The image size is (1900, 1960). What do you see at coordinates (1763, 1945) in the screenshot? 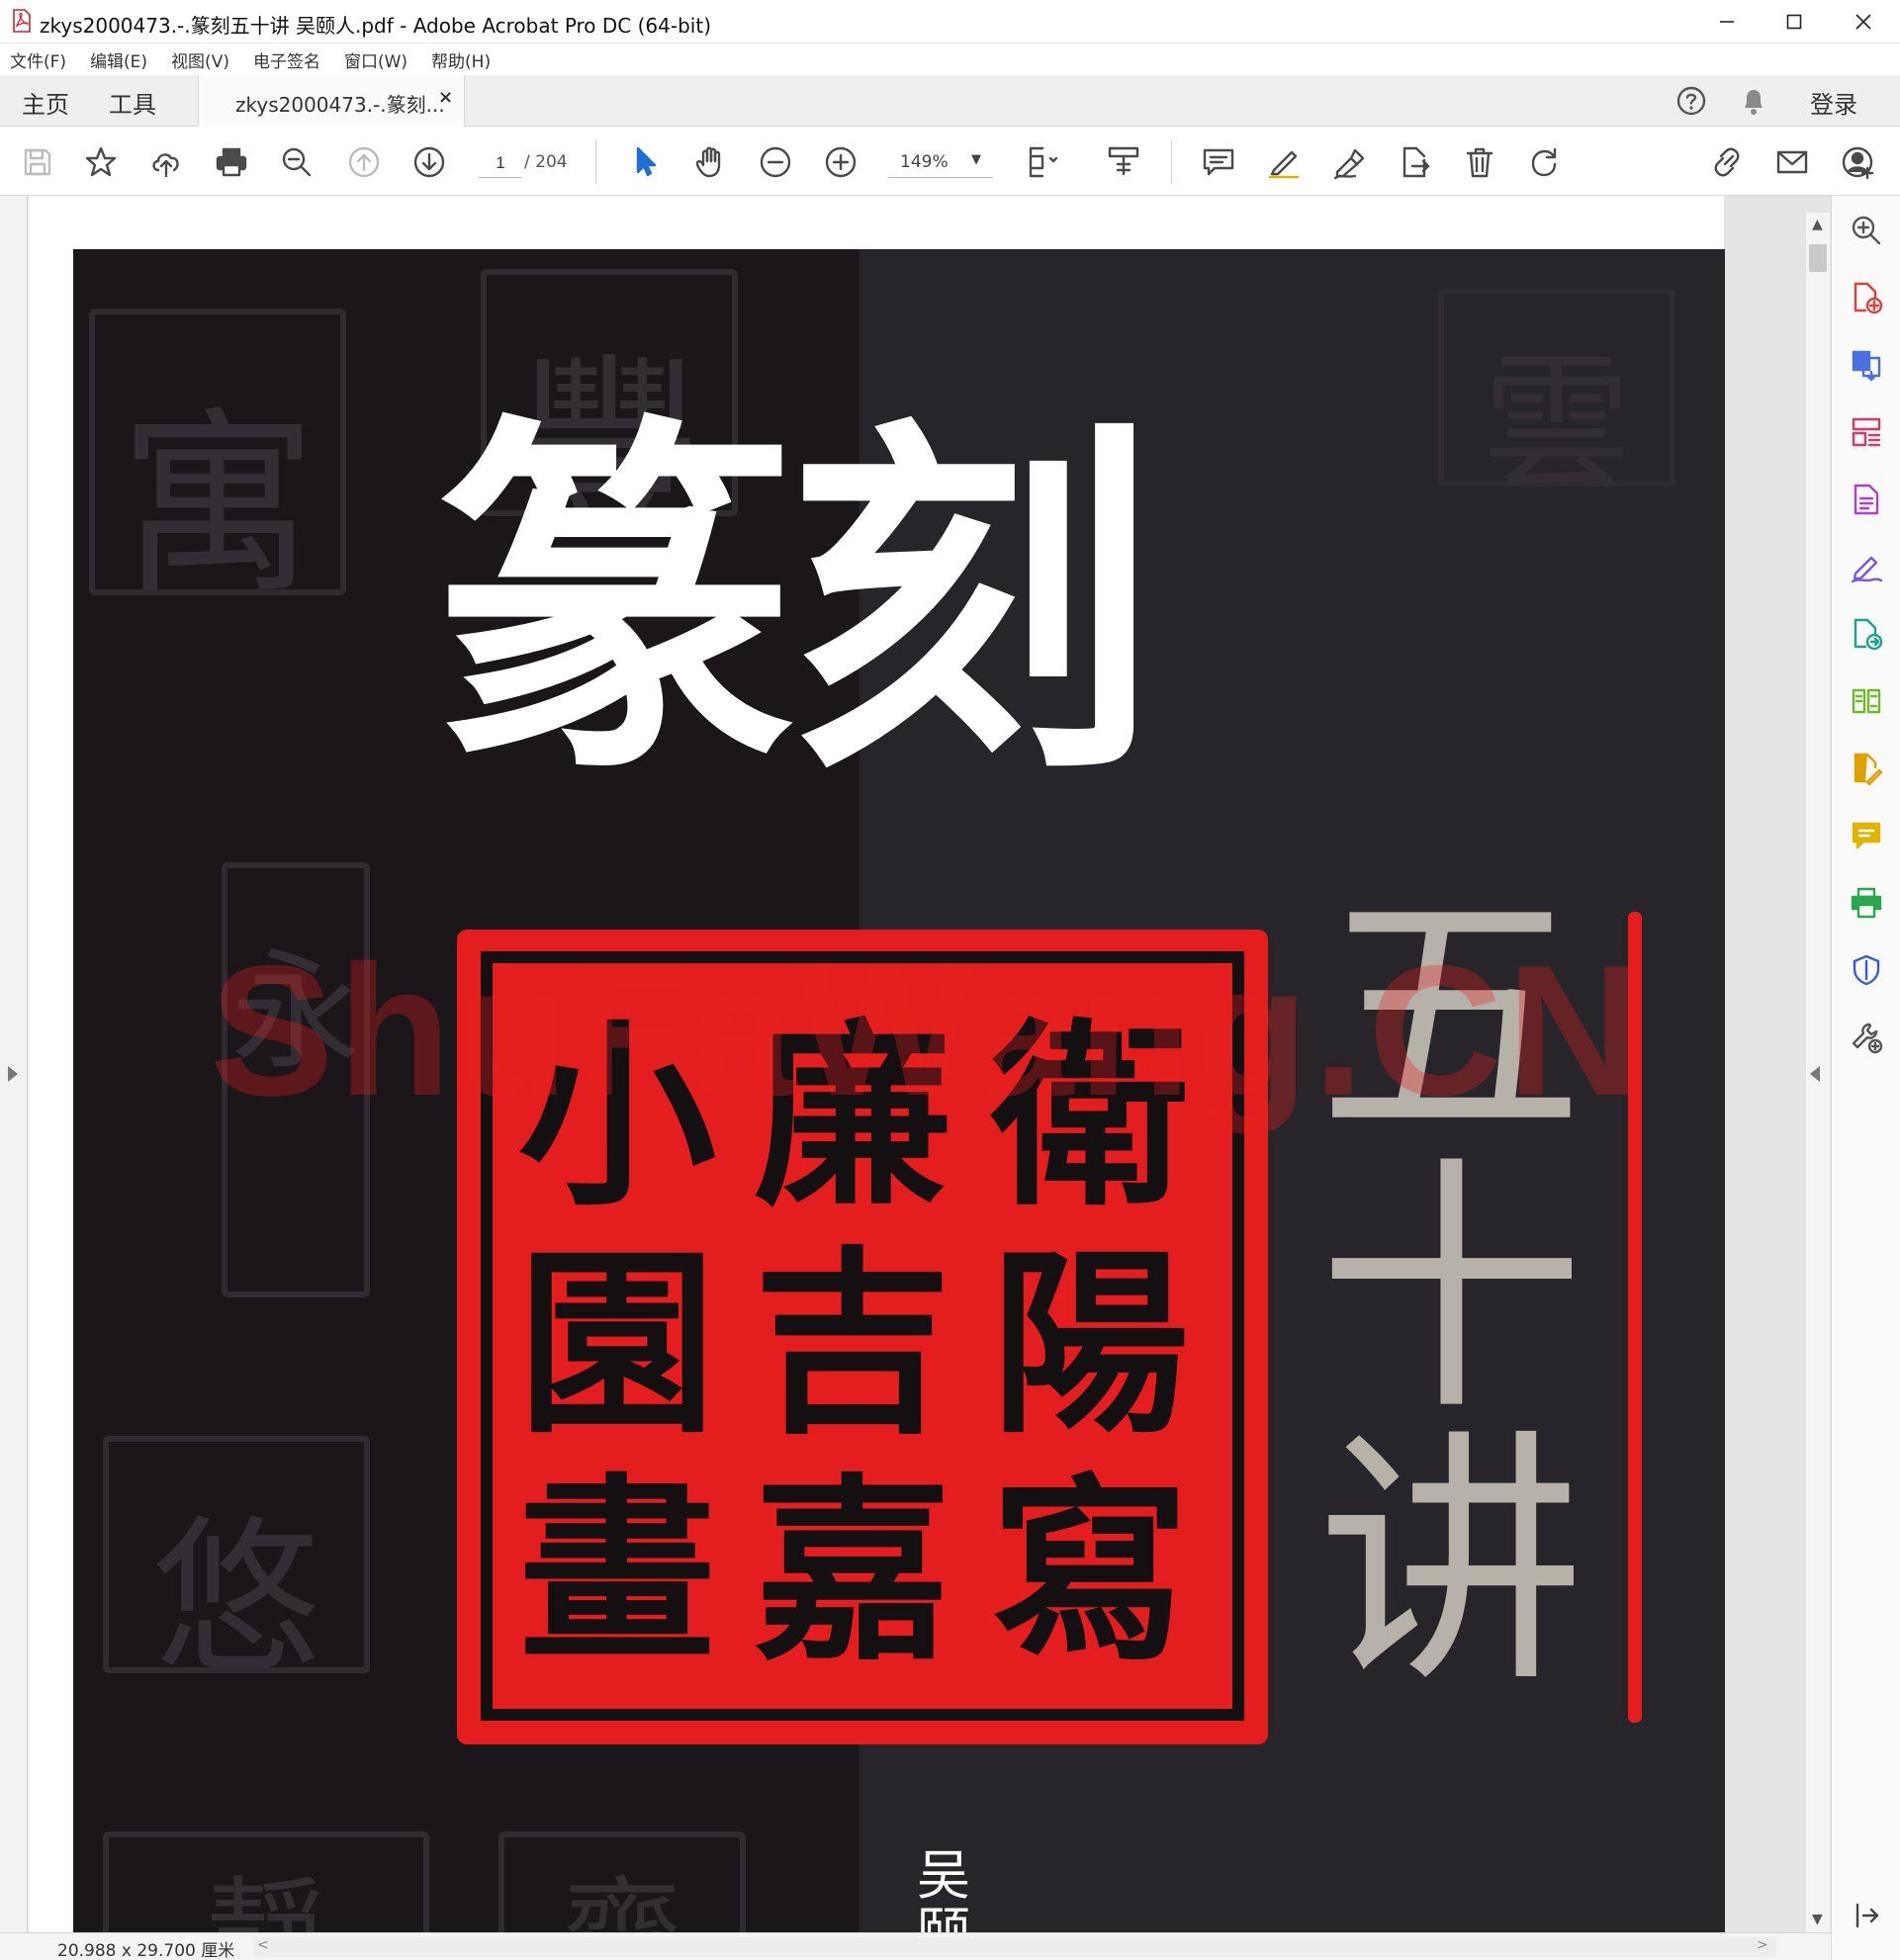
I see `scroll-right-icon: >` at bounding box center [1763, 1945].